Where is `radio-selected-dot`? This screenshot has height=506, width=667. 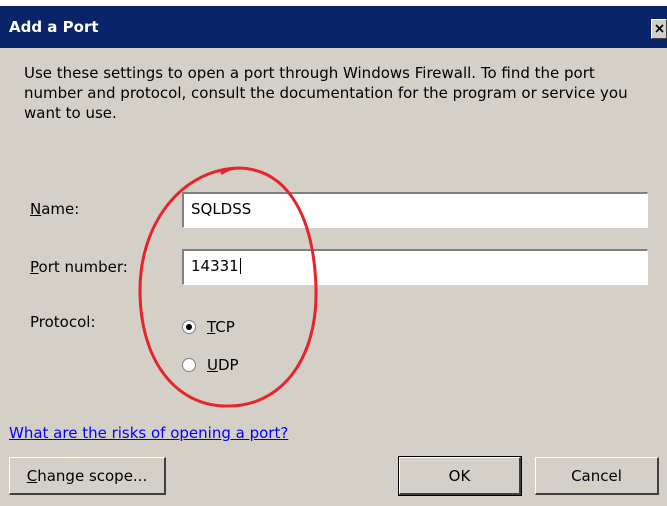
radio-selected-dot is located at coordinates (189, 327).